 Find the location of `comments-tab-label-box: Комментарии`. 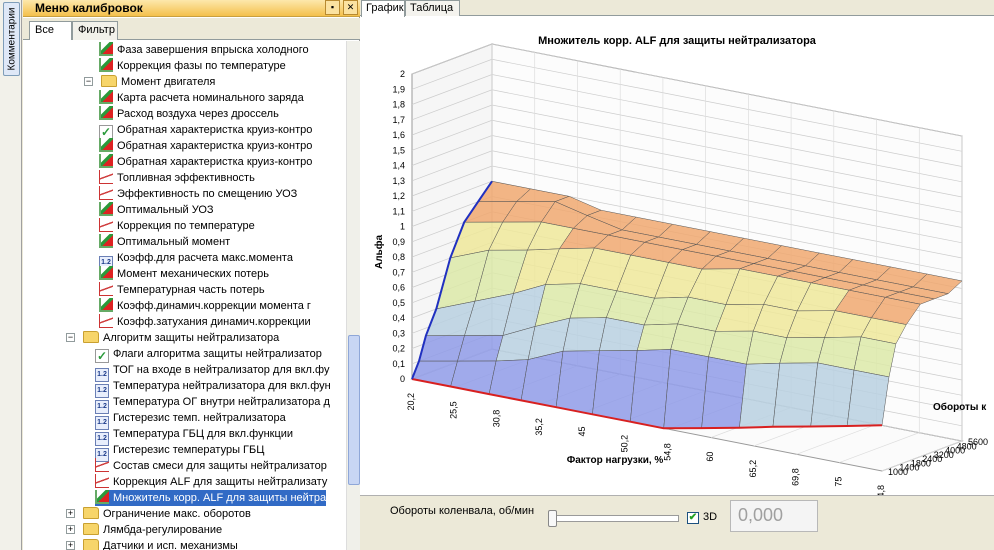

comments-tab-label-box: Комментарии is located at coordinates (11, 39).